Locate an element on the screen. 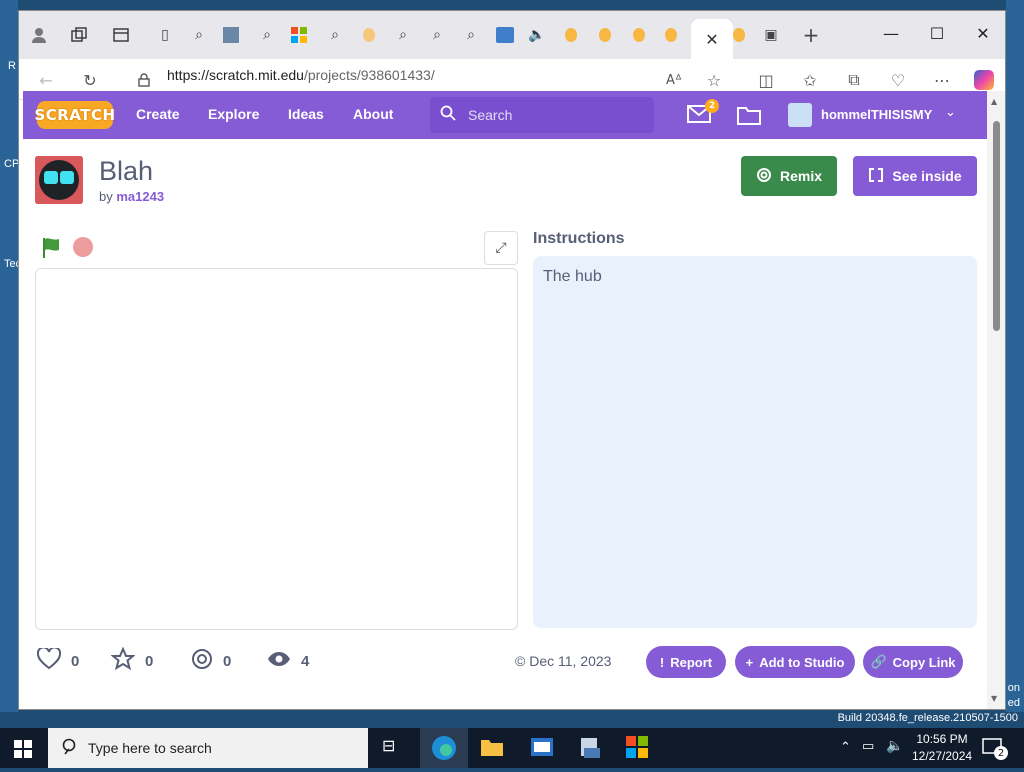 This screenshot has height=772, width=1024. instructions-heading: Instructions is located at coordinates (579, 238).